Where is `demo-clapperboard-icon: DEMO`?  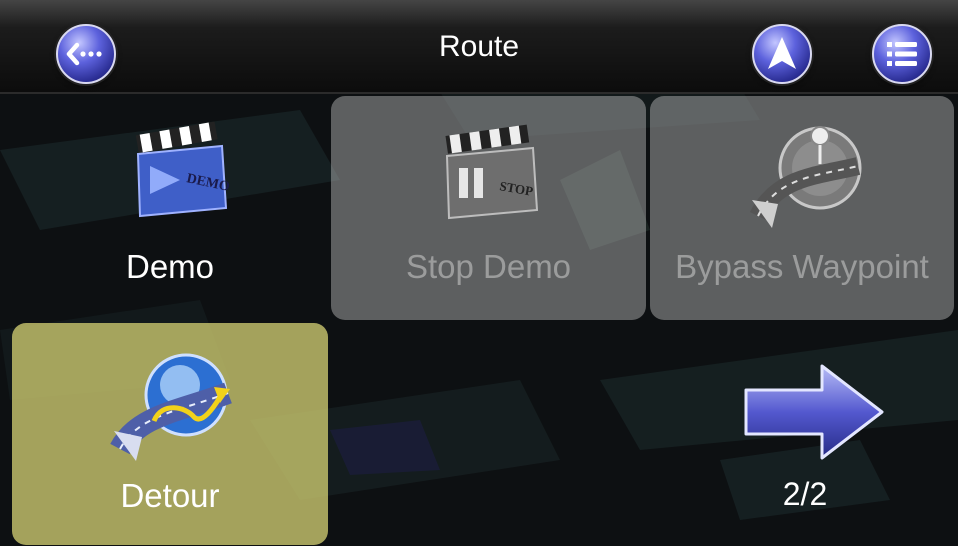 demo-clapperboard-icon: DEMO is located at coordinates (182, 169).